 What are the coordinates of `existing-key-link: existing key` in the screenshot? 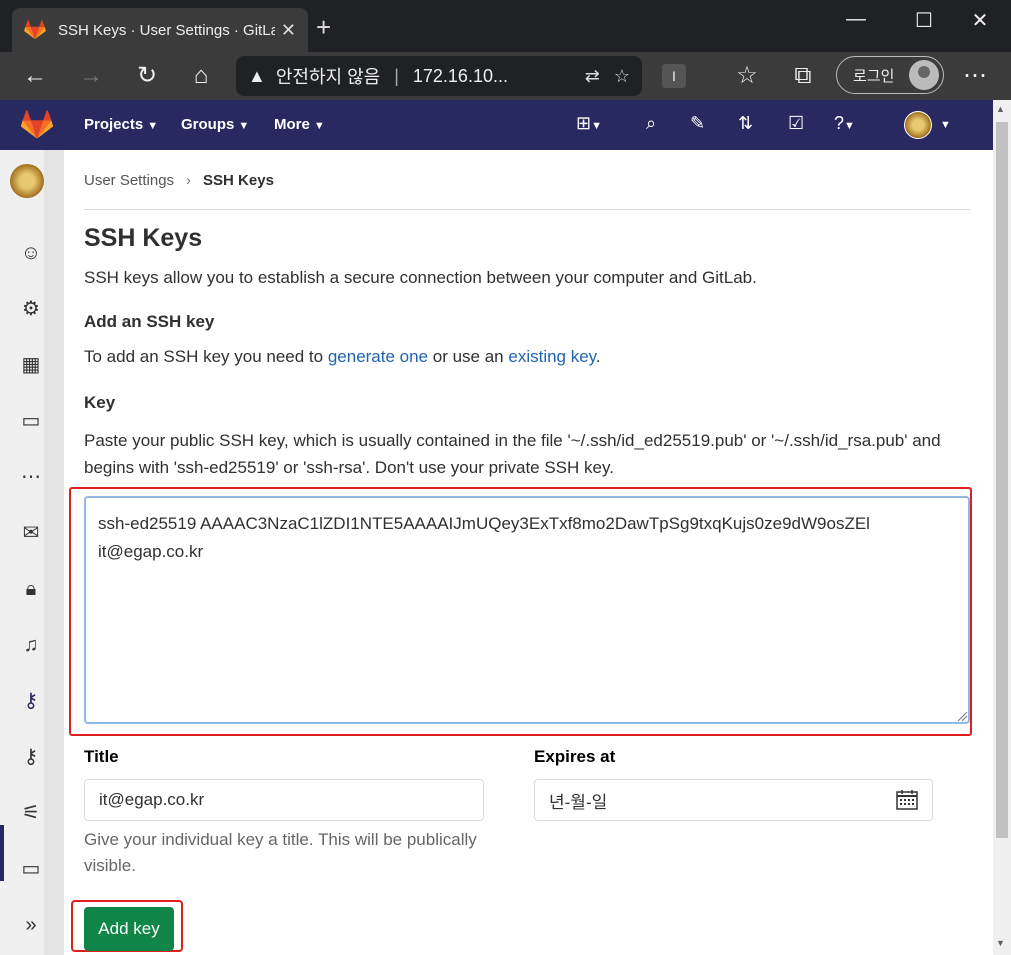 It's located at (552, 356).